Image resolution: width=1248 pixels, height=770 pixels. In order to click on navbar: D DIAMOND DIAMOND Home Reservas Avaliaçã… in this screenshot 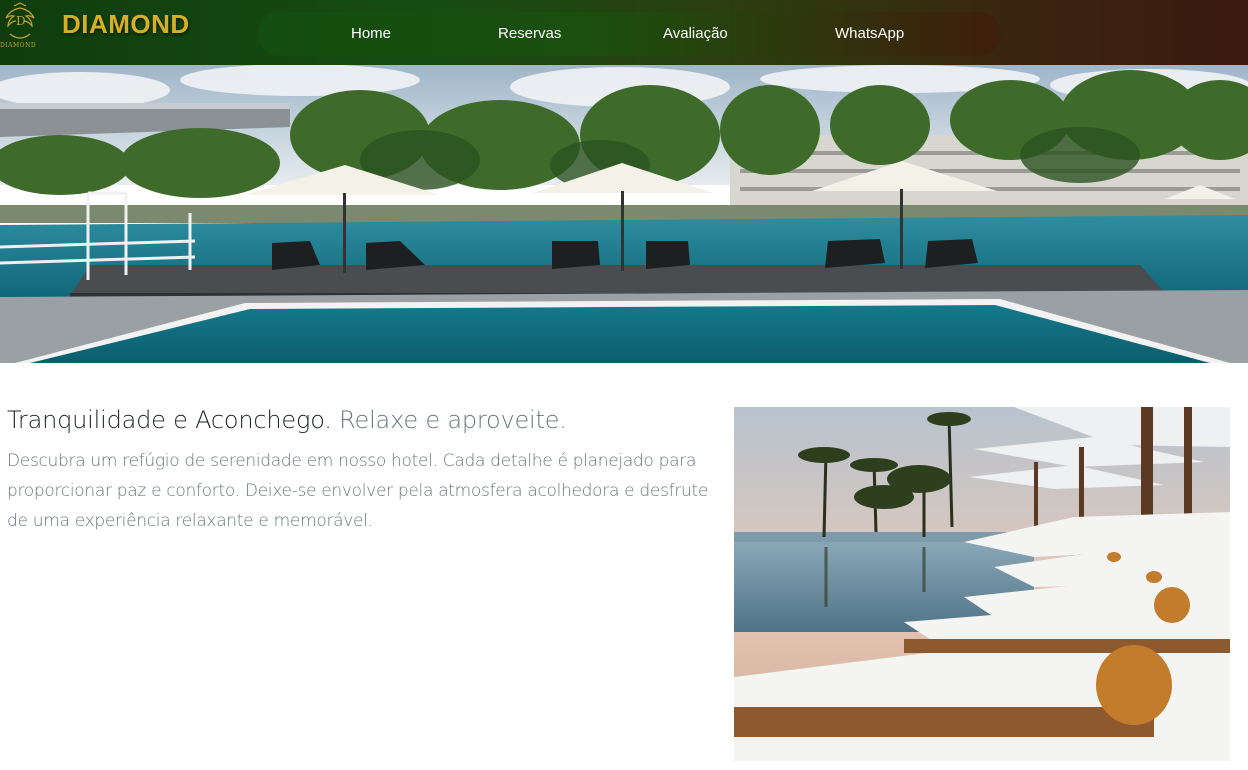, I will do `click(624, 32)`.